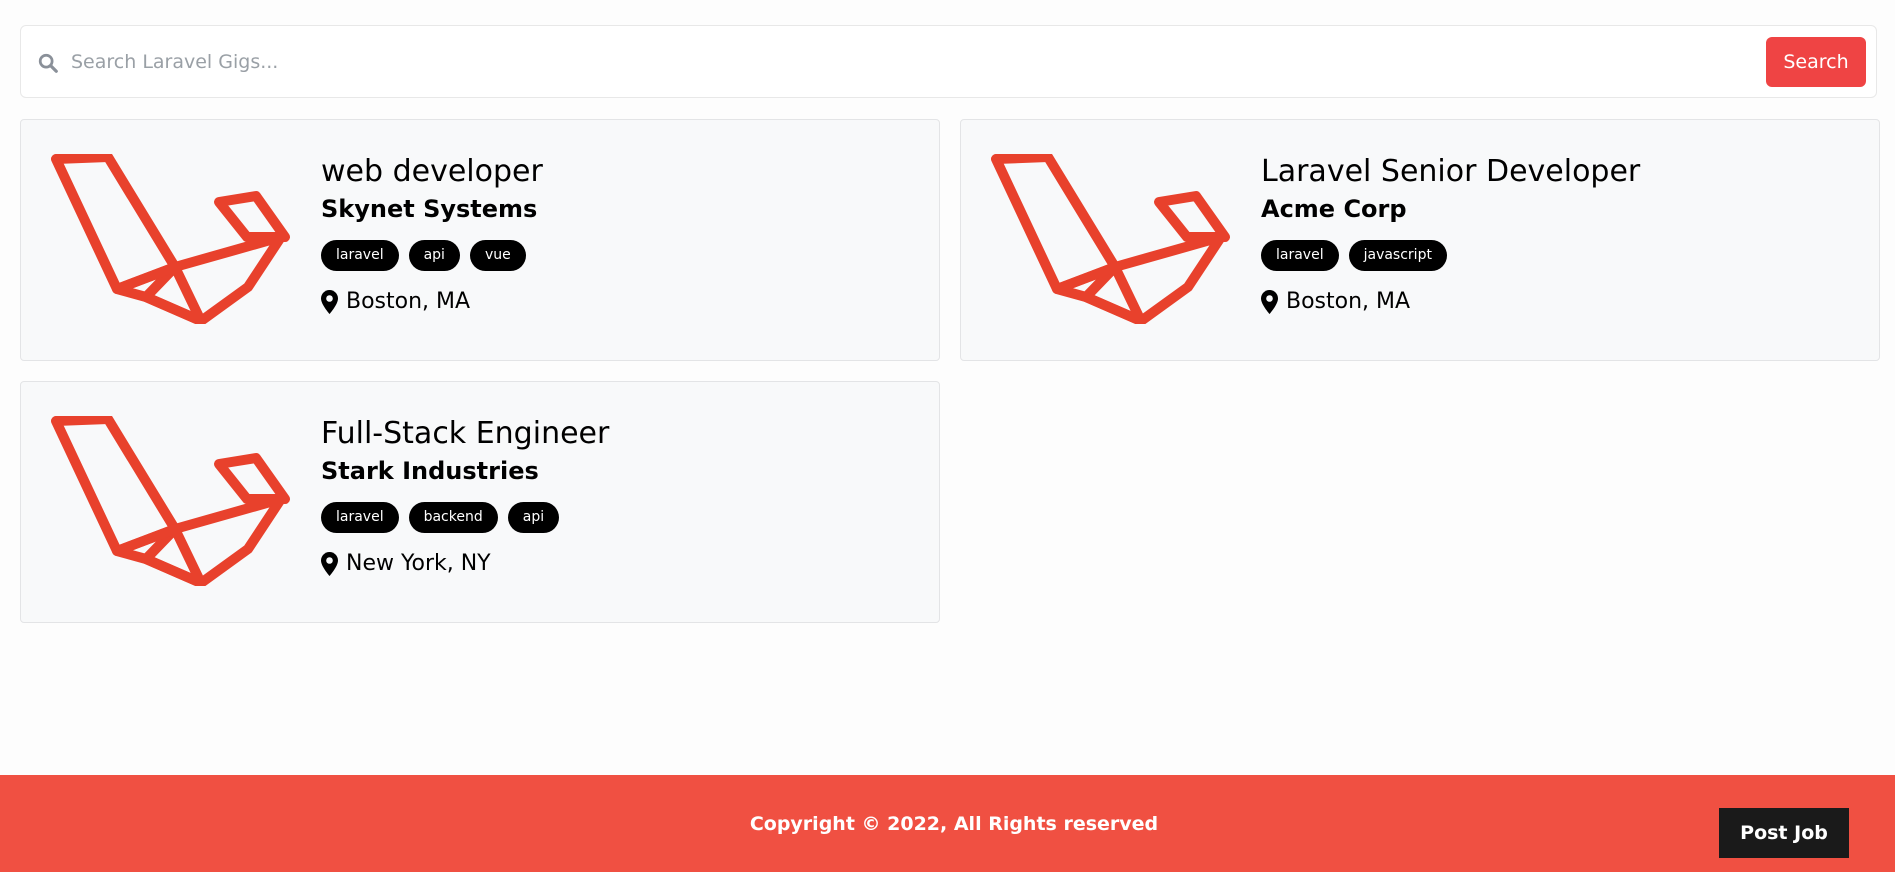  What do you see at coordinates (1450, 172) in the screenshot?
I see `job-title: Laravel Senior Developer` at bounding box center [1450, 172].